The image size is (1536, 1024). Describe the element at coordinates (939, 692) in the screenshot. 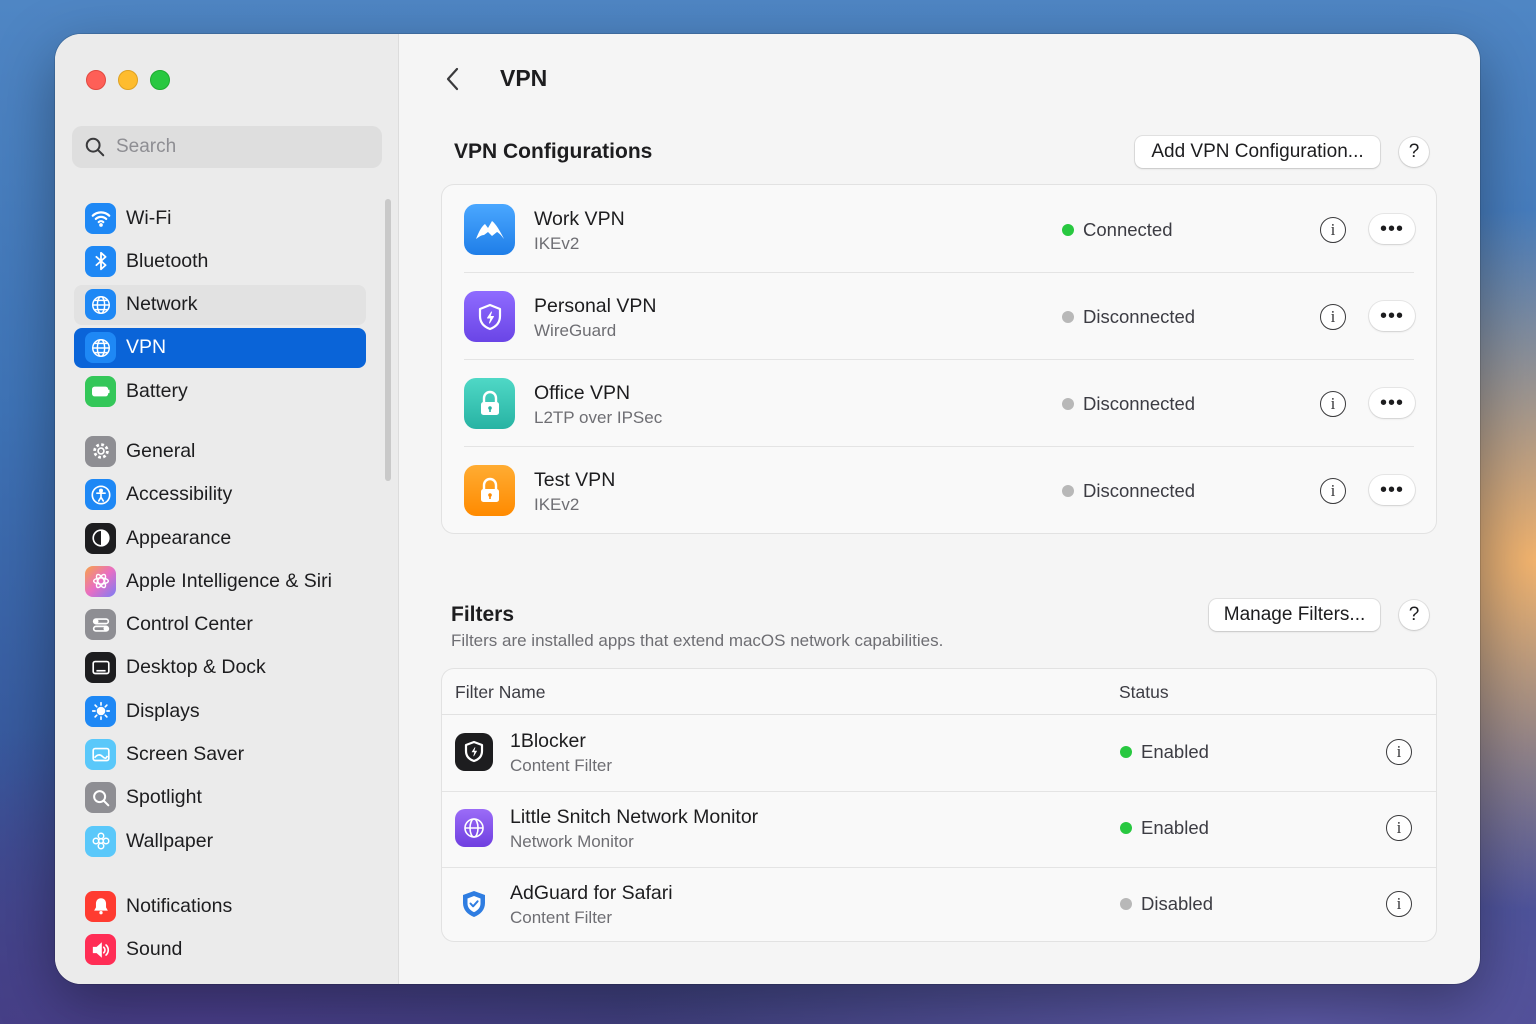

I see `table-header: Filter Name Status` at that location.